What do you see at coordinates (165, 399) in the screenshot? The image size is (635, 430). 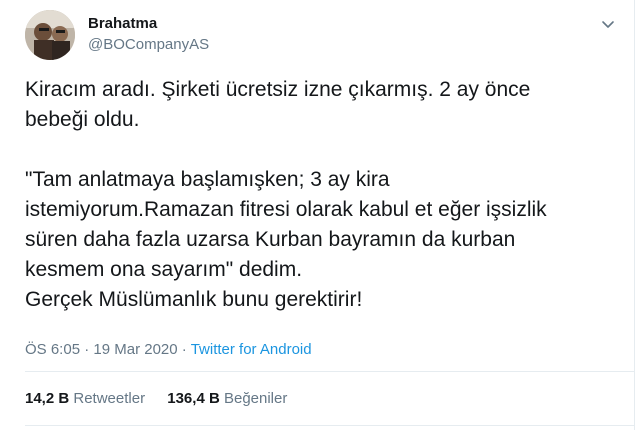 I see `tweet-stats: 14,2 B Retweetler 136,4 B Beğeniler` at bounding box center [165, 399].